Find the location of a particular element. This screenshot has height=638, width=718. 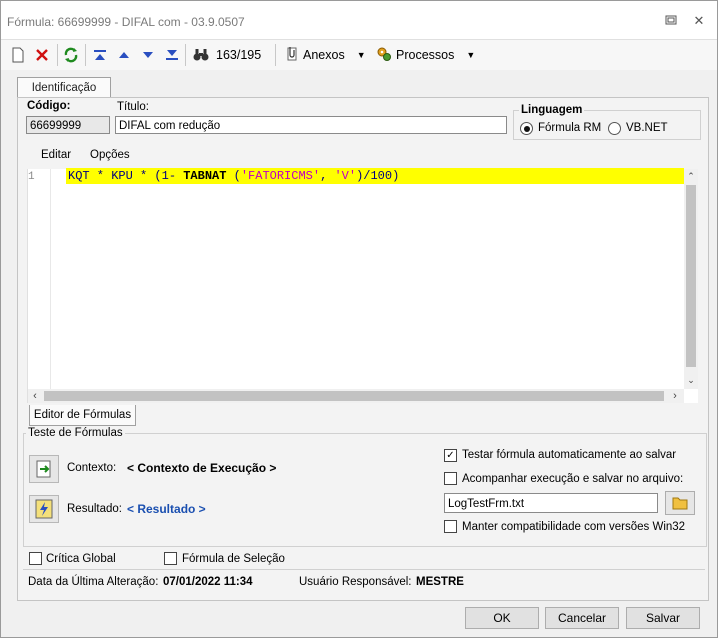

next-icon is located at coordinates (148, 55).